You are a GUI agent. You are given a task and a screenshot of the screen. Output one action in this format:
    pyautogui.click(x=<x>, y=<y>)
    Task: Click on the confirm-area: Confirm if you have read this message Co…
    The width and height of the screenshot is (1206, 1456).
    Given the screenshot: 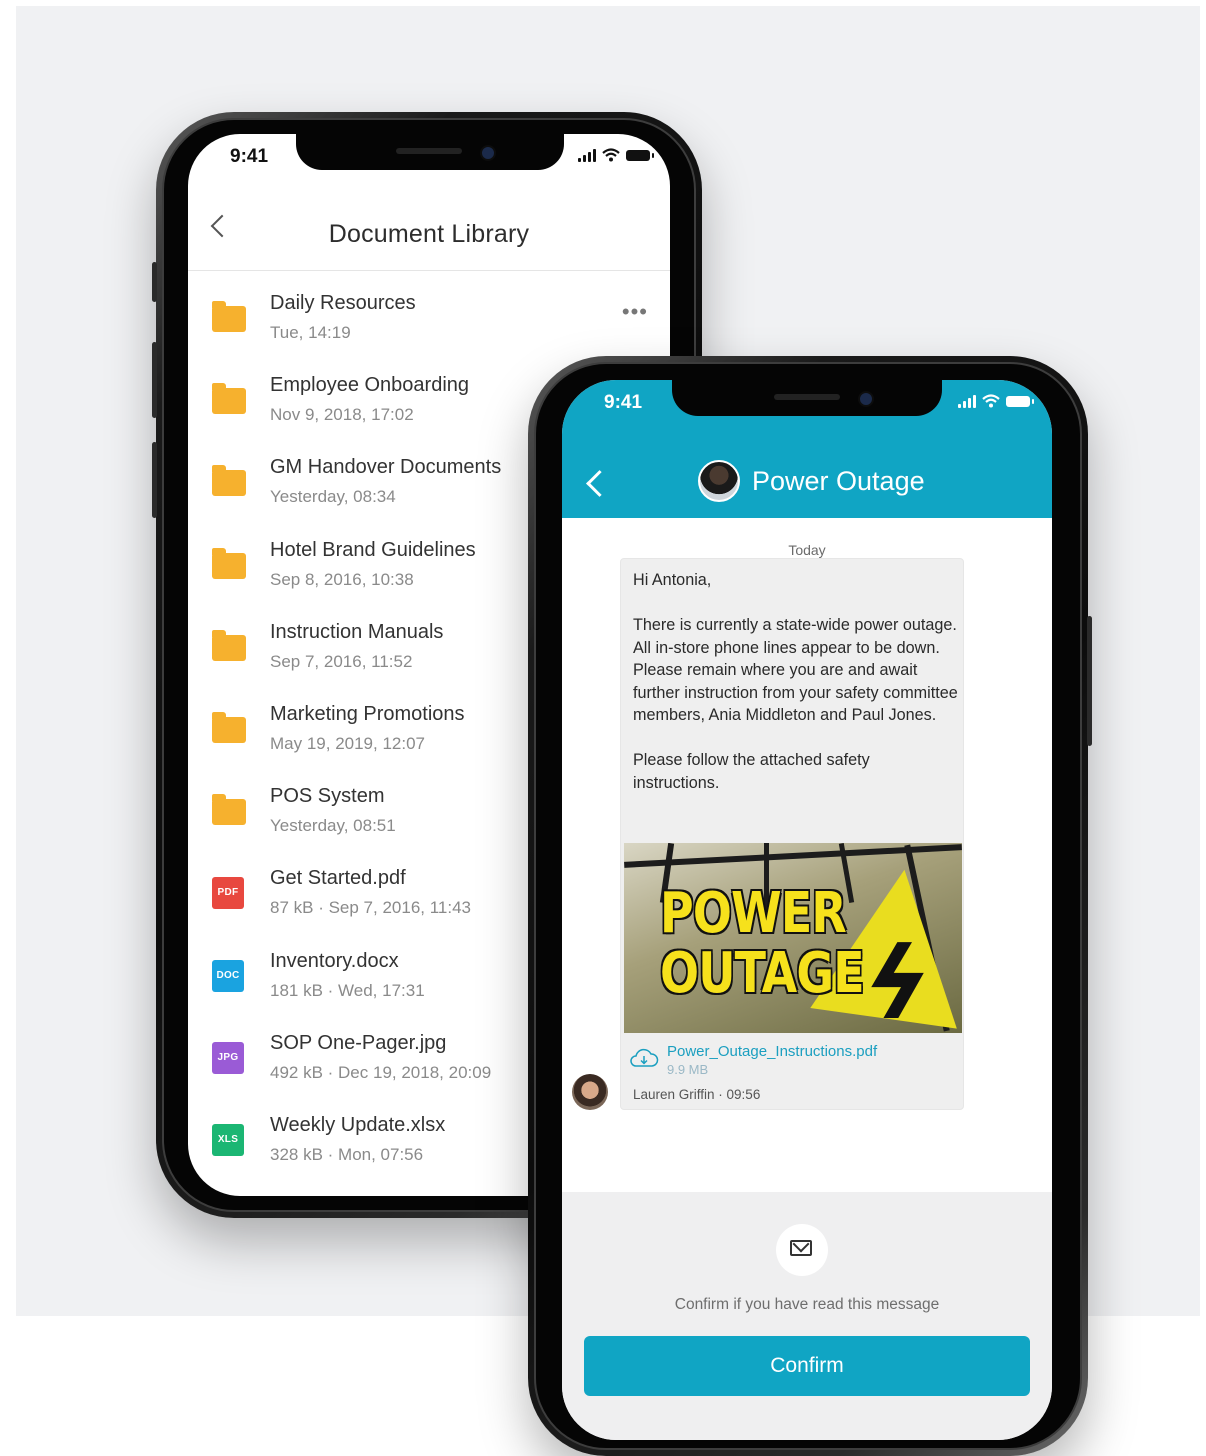 What is the action you would take?
    pyautogui.click(x=807, y=1316)
    